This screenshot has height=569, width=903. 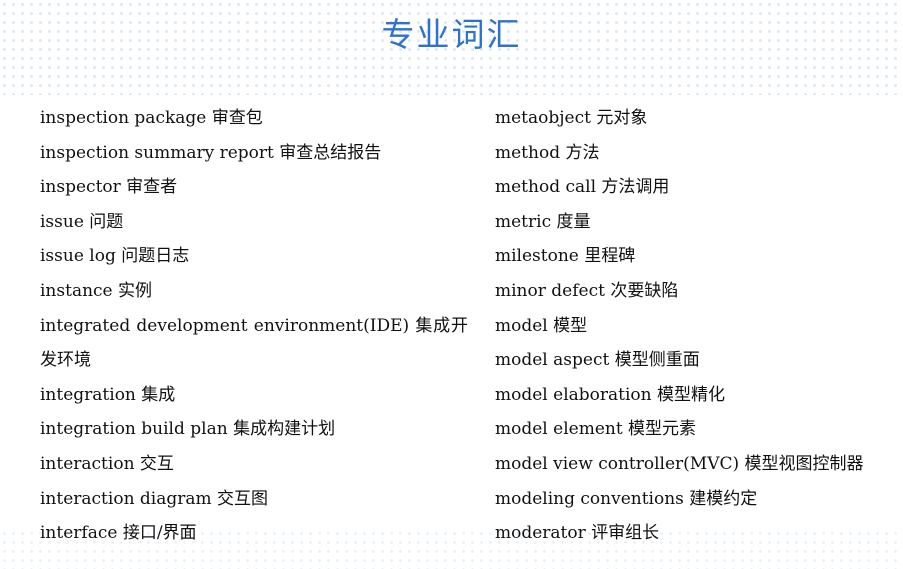 What do you see at coordinates (109, 187) in the screenshot?
I see `term-entry: inspector 审查者` at bounding box center [109, 187].